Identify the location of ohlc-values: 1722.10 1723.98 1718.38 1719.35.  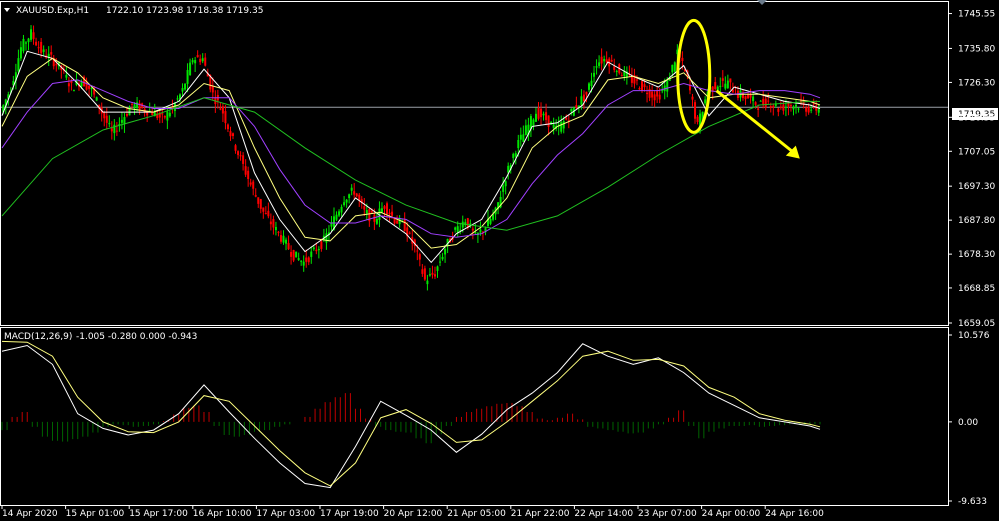
(184, 11).